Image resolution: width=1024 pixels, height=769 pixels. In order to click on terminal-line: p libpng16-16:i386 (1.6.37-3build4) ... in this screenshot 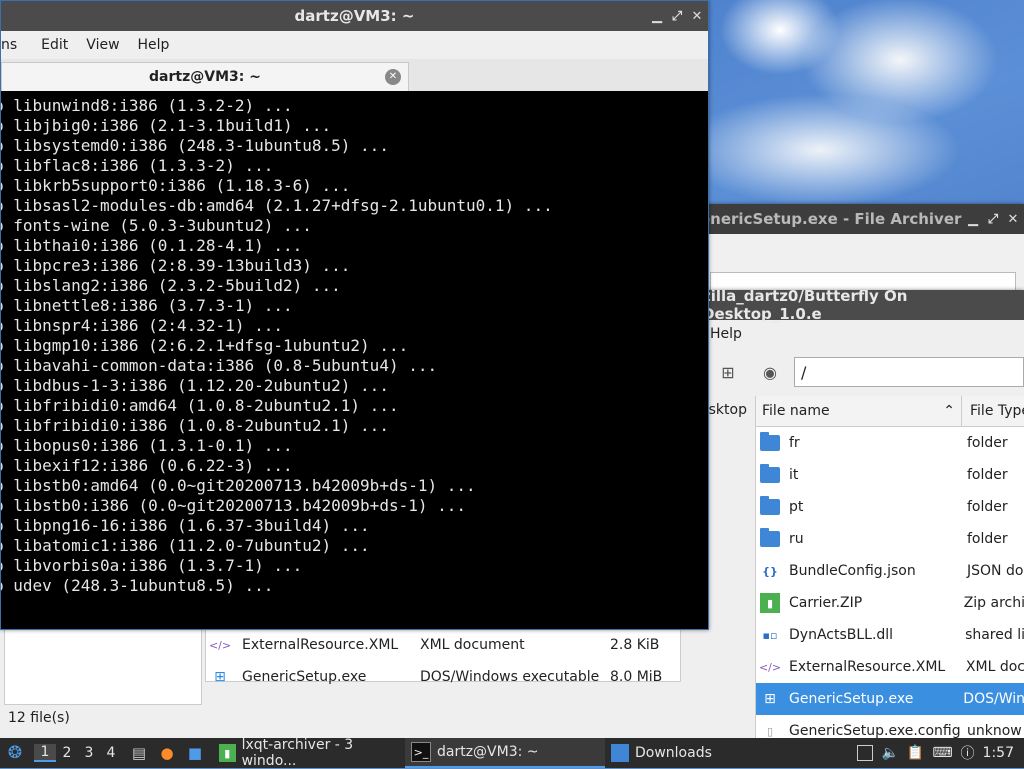, I will do `click(185, 525)`.